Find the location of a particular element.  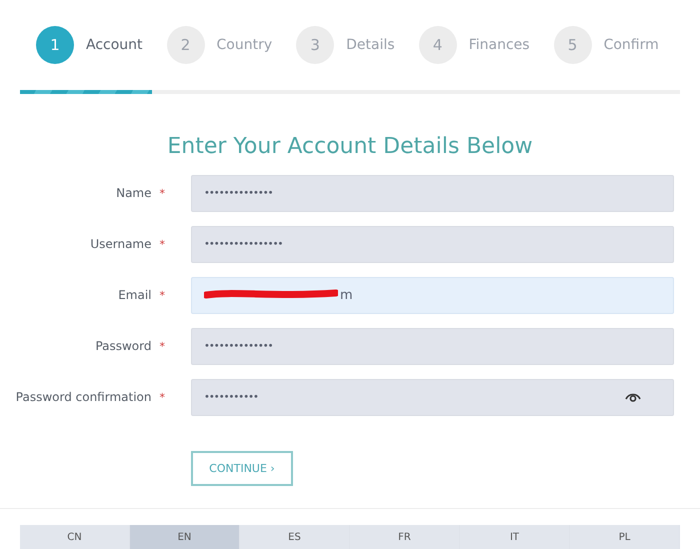

input-field: m is located at coordinates (432, 295).